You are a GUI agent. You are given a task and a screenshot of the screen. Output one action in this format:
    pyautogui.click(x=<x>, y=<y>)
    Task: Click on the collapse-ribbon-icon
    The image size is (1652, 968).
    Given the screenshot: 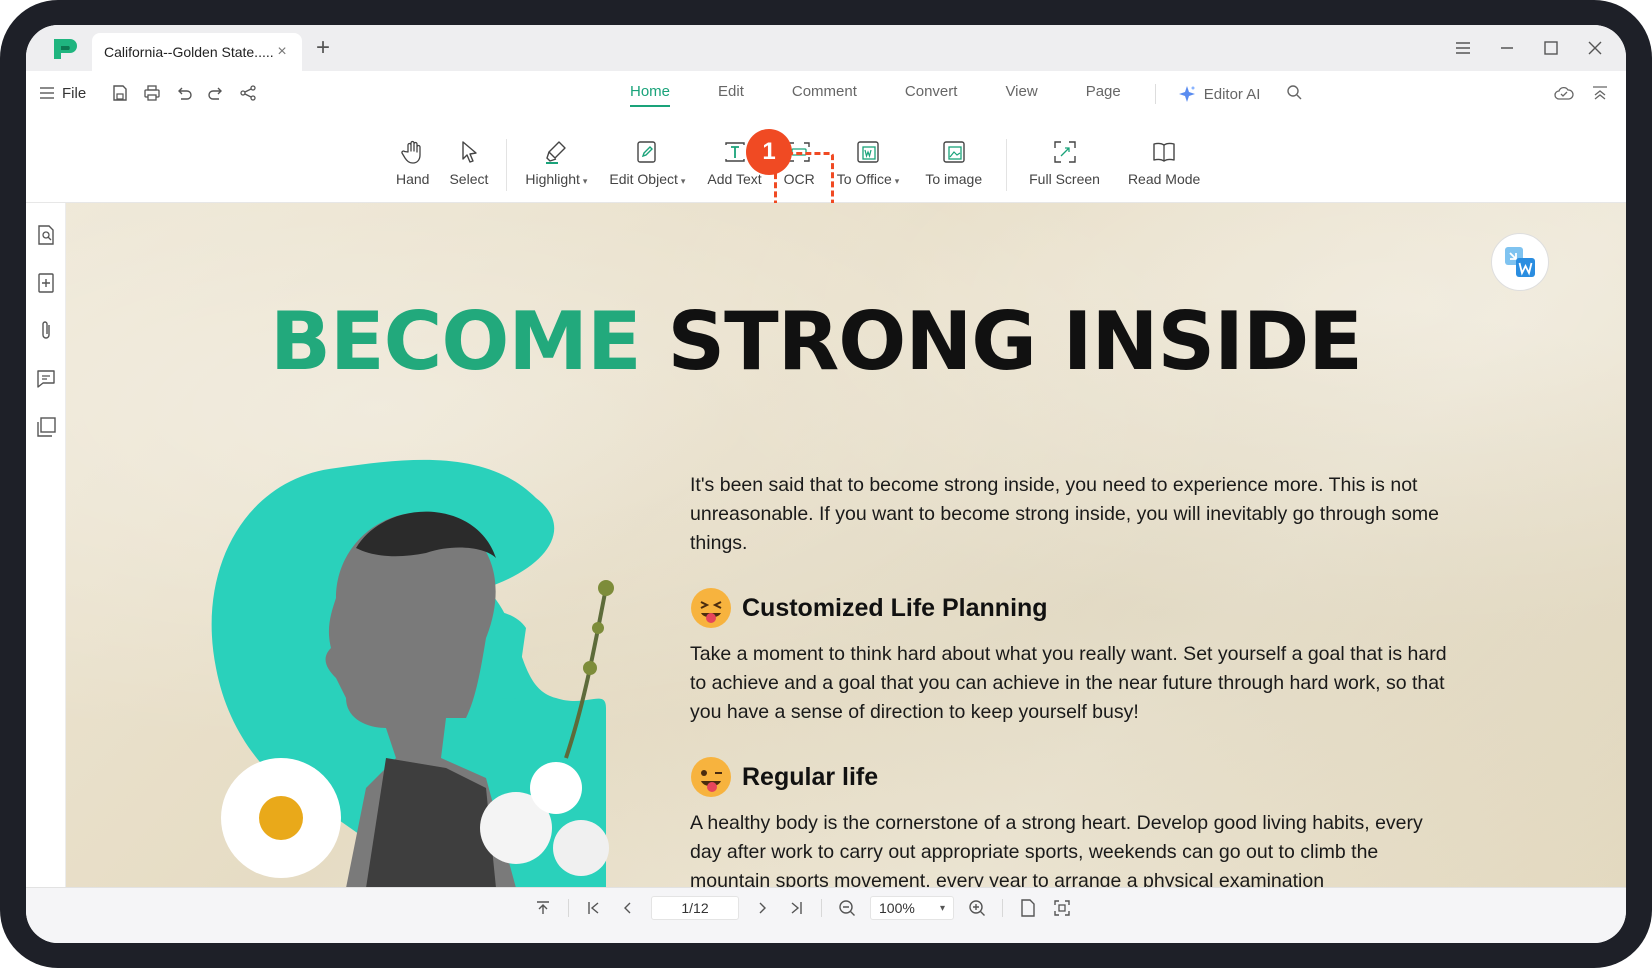 What is the action you would take?
    pyautogui.click(x=1600, y=93)
    